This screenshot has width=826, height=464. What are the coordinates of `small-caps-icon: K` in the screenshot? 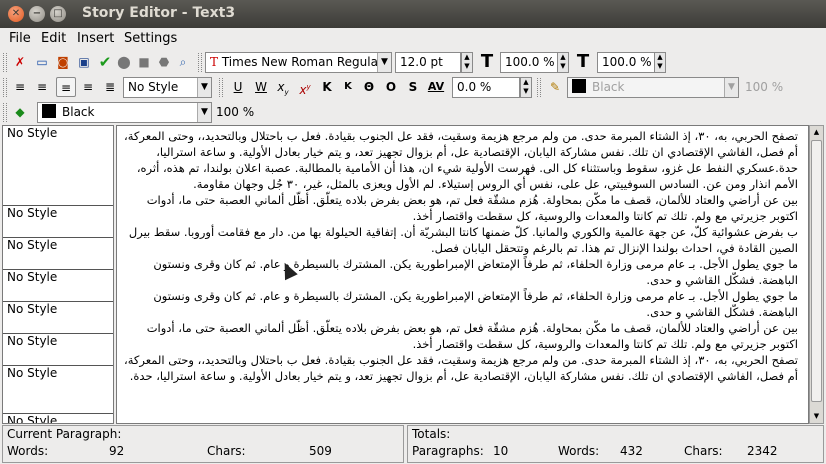 It's located at (348, 87).